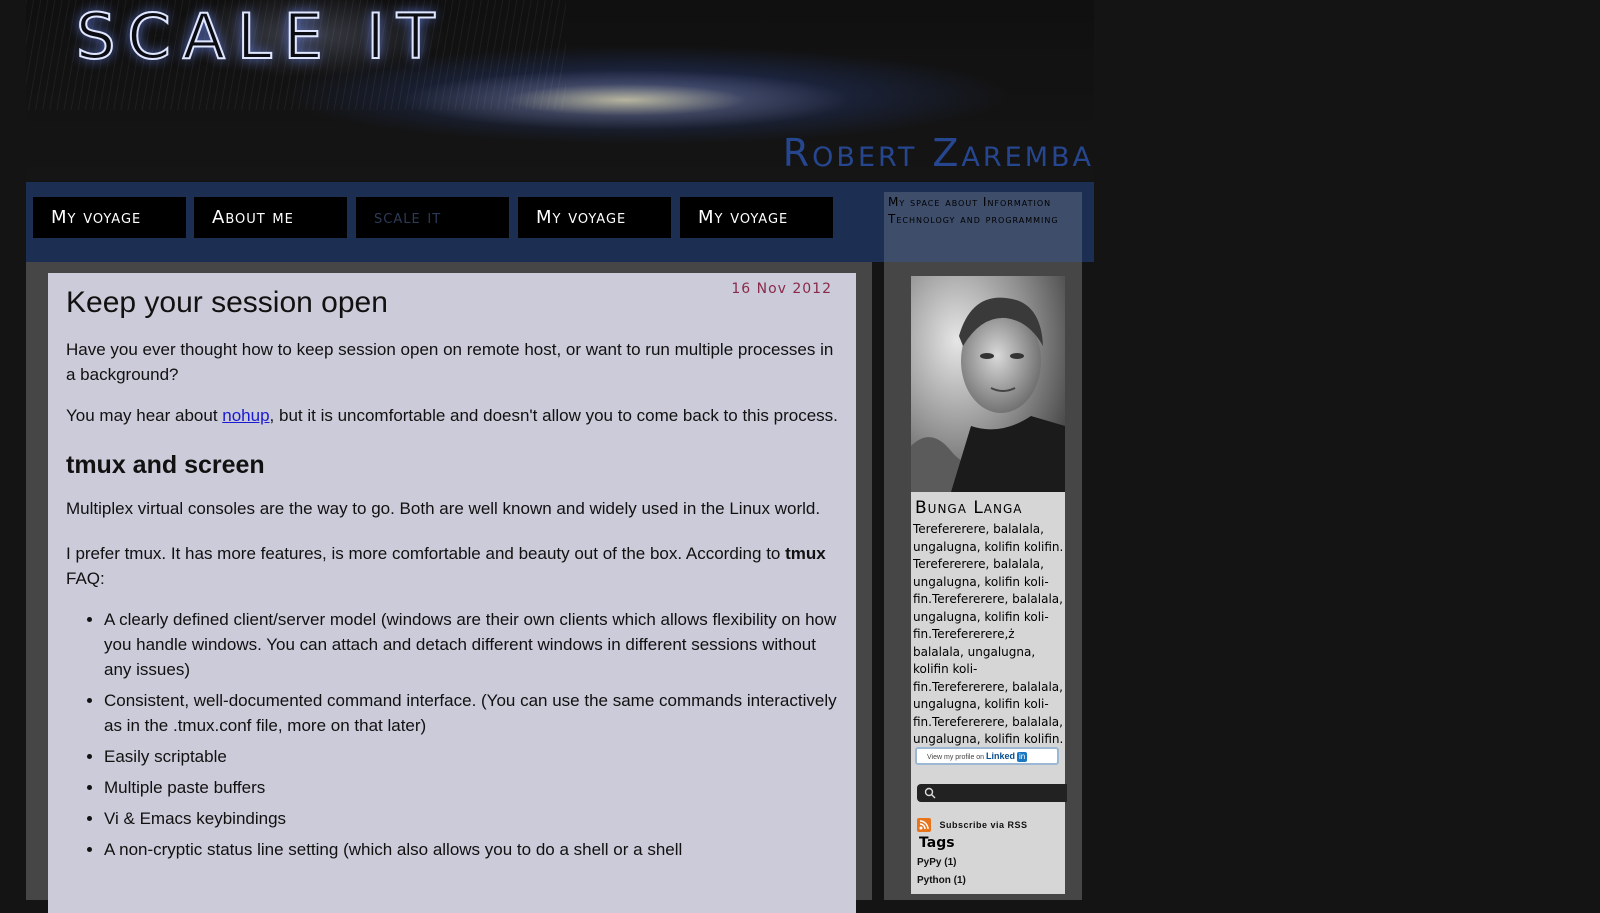 This screenshot has height=913, width=1600. I want to click on avatar-photo, so click(988, 384).